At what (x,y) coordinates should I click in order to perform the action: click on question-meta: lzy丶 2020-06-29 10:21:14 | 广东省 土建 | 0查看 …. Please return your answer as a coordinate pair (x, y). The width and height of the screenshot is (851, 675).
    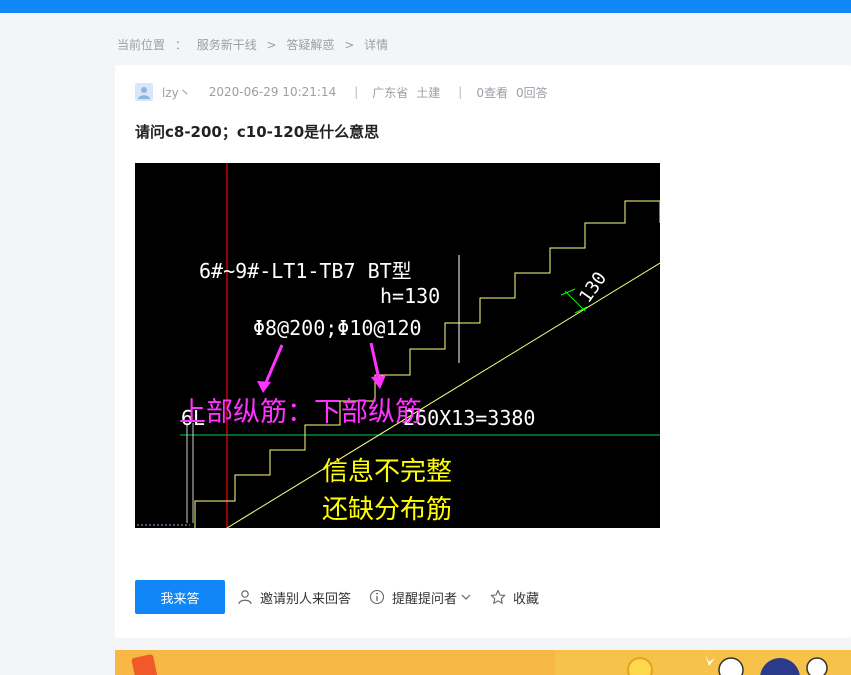
    Looking at the image, I should click on (341, 92).